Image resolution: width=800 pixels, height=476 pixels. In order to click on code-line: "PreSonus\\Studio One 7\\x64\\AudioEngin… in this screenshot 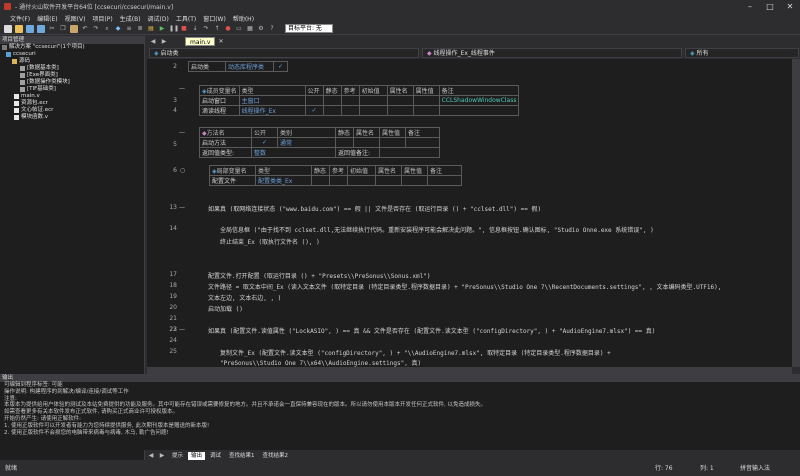, I will do `click(320, 362)`.